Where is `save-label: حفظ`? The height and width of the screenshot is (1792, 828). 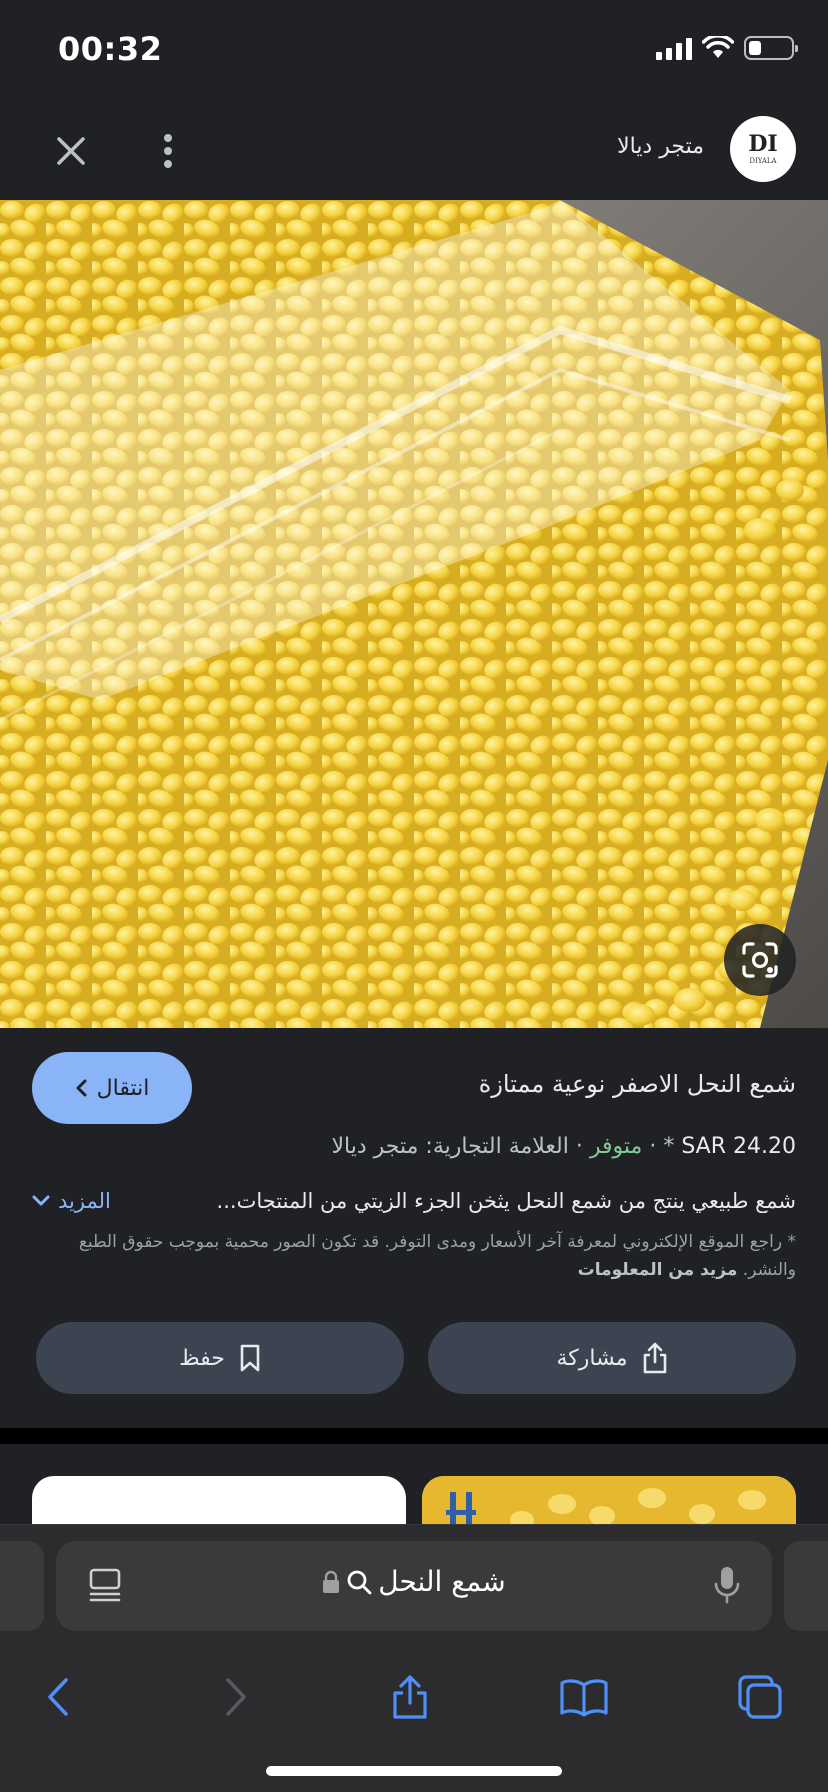 save-label: حفظ is located at coordinates (202, 1358).